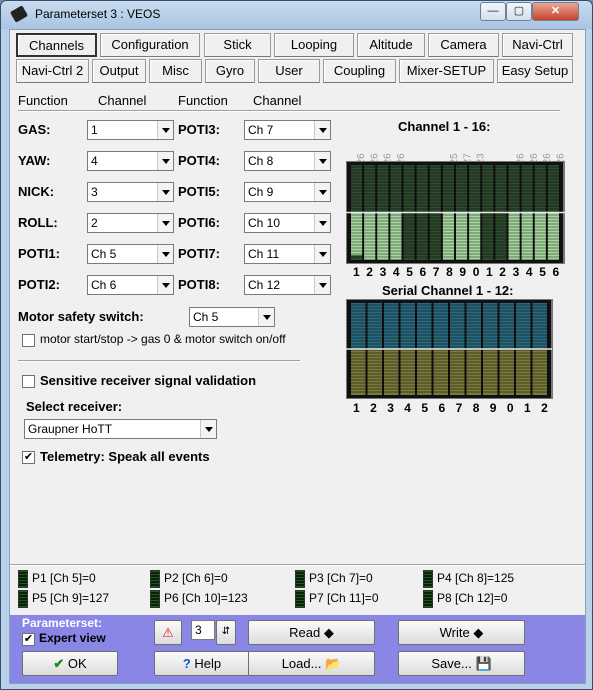  Describe the element at coordinates (425, 408) in the screenshot. I see `channel-number: 5` at that location.